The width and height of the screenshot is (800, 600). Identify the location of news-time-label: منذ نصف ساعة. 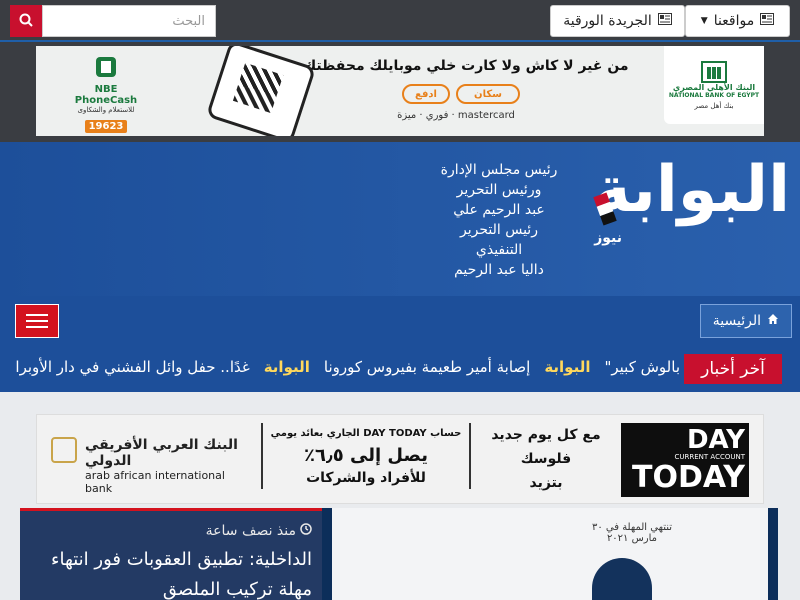
(250, 531).